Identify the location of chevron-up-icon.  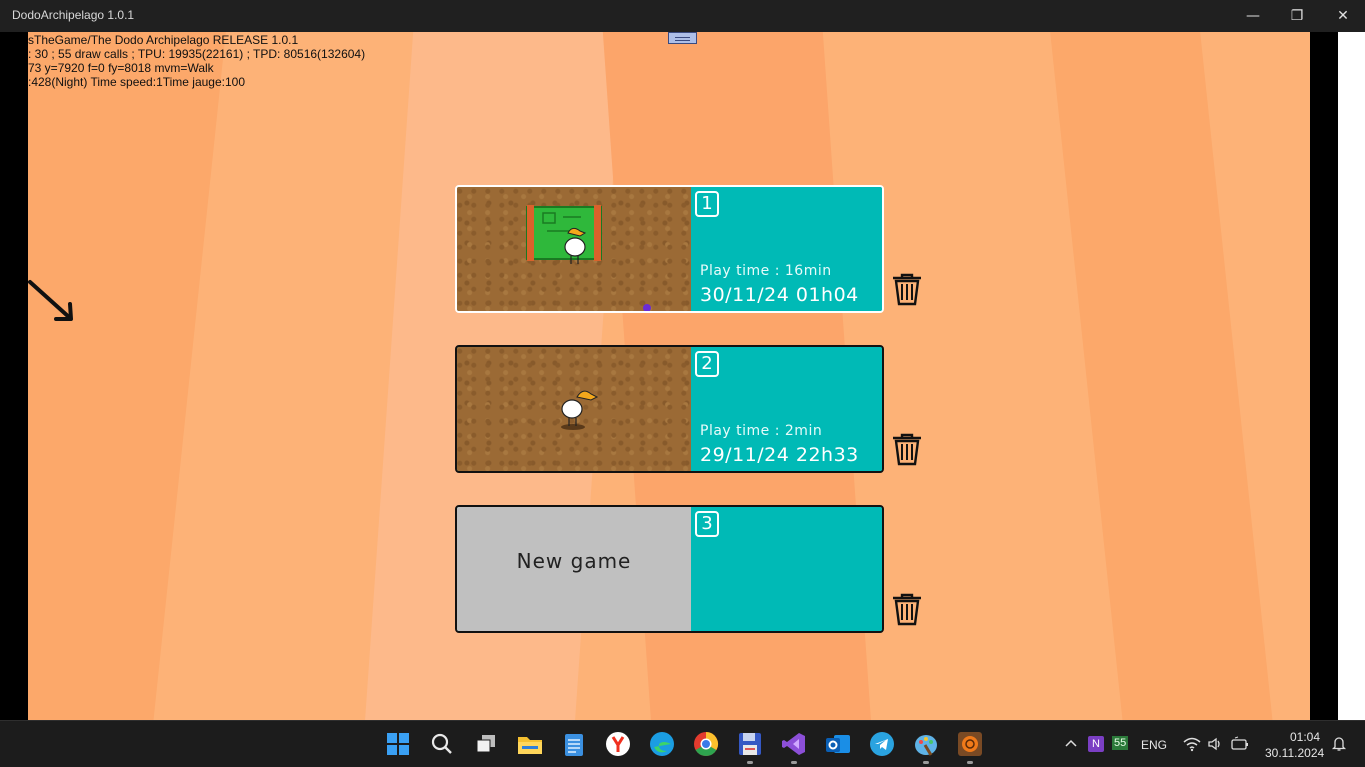
(1071, 743).